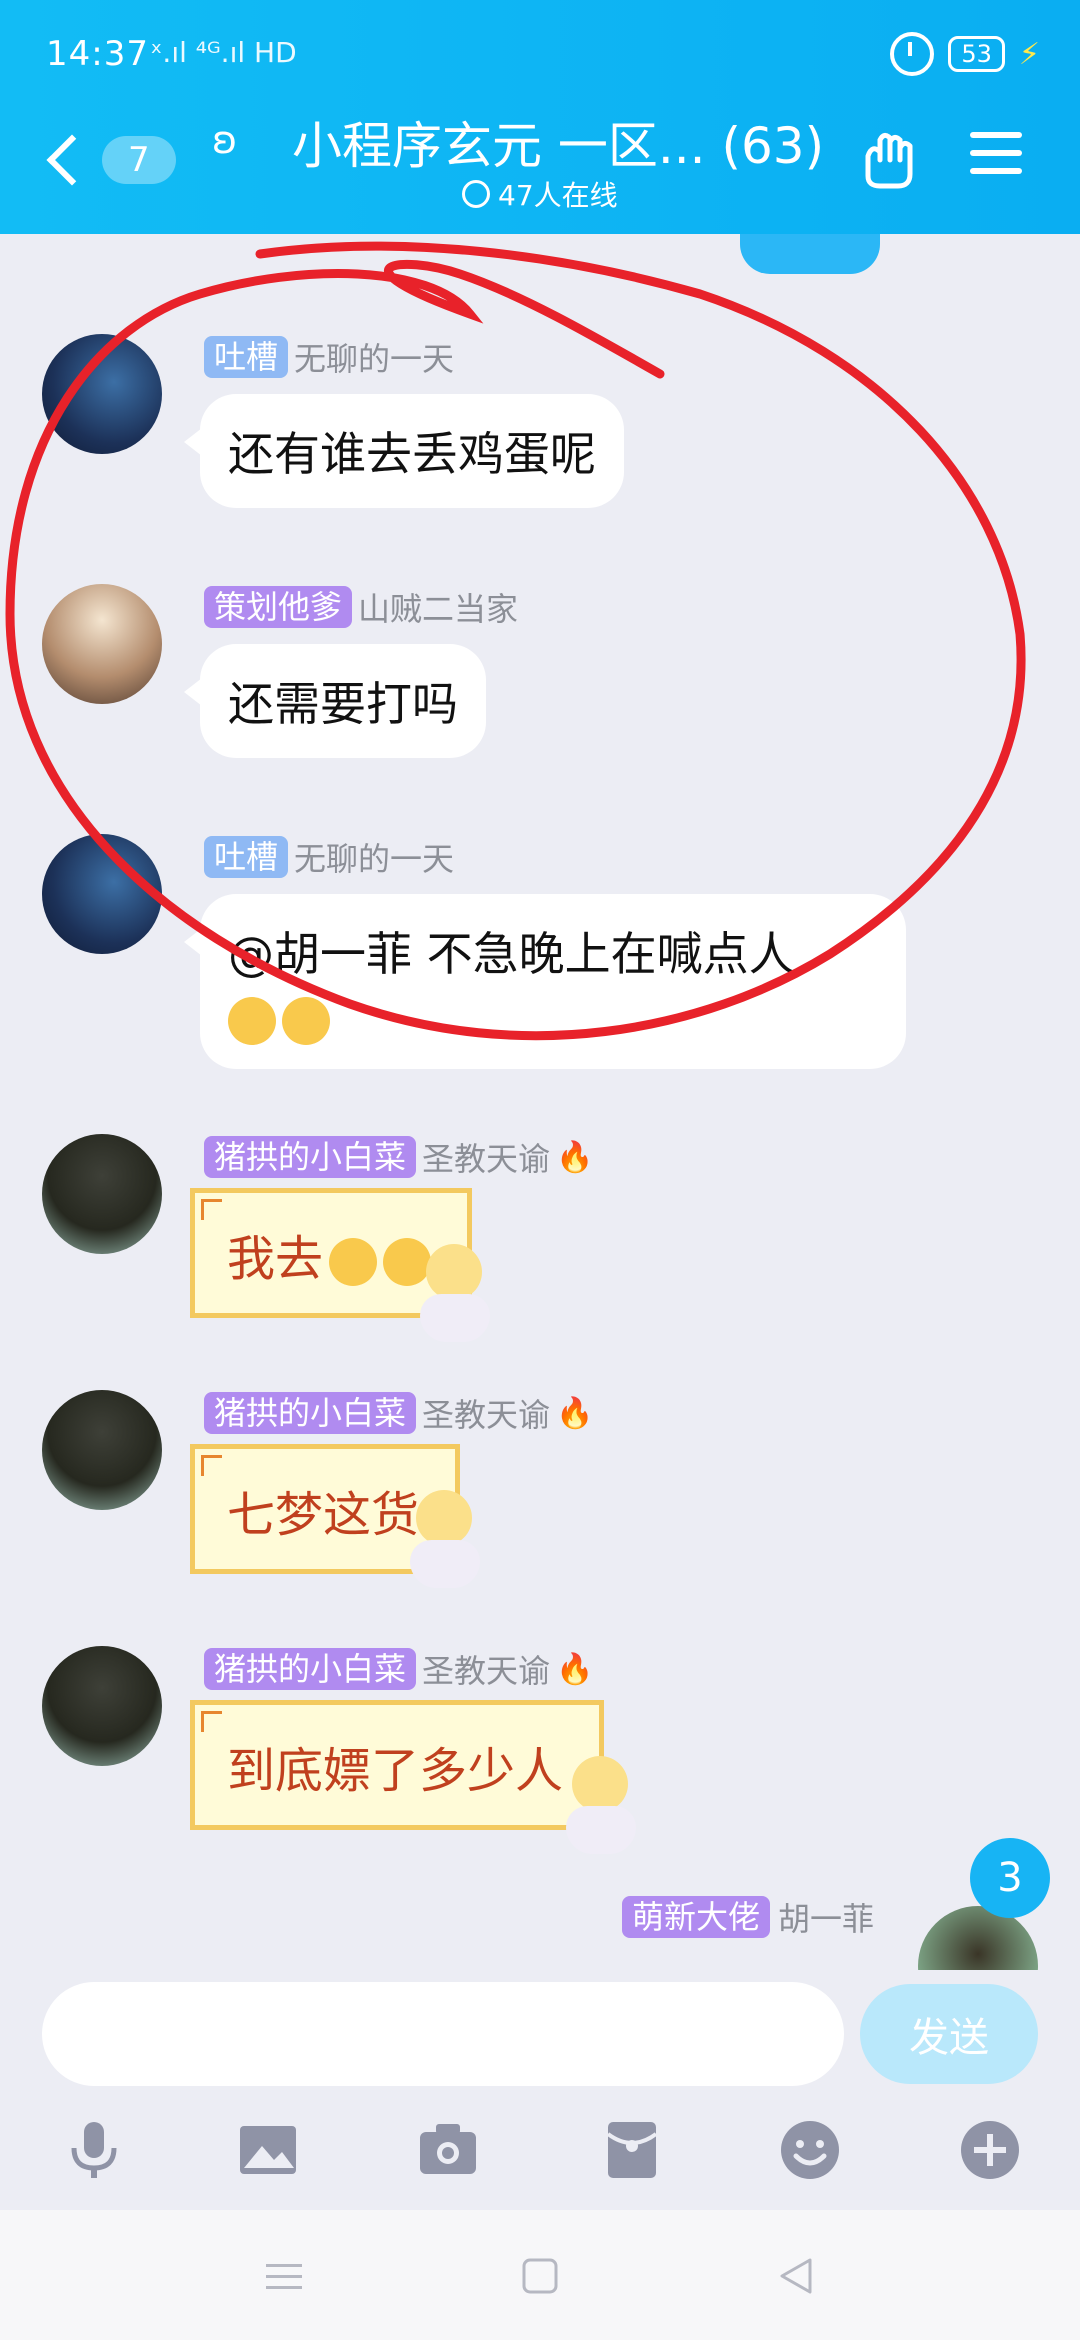  What do you see at coordinates (976, 54) in the screenshot?
I see `battery-icon: 53` at bounding box center [976, 54].